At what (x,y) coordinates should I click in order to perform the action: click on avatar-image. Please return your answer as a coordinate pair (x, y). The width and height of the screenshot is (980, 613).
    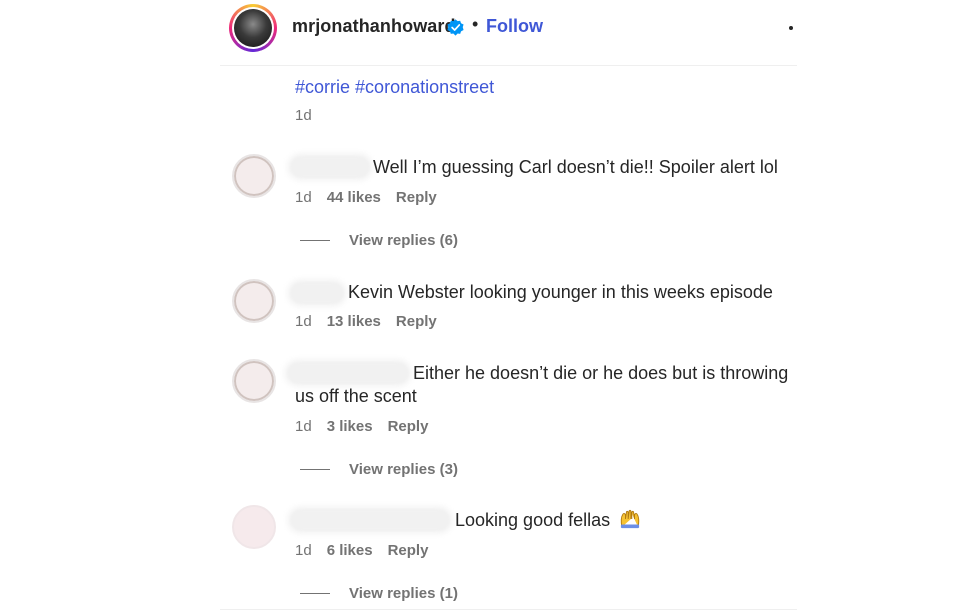
    Looking at the image, I should click on (253, 28).